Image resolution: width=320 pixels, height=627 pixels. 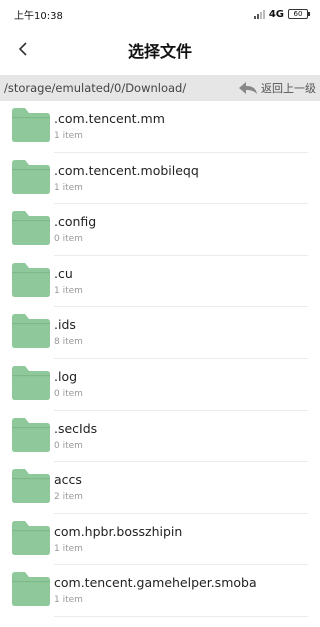 I want to click on status-indicators: 4G 60, so click(x=281, y=14).